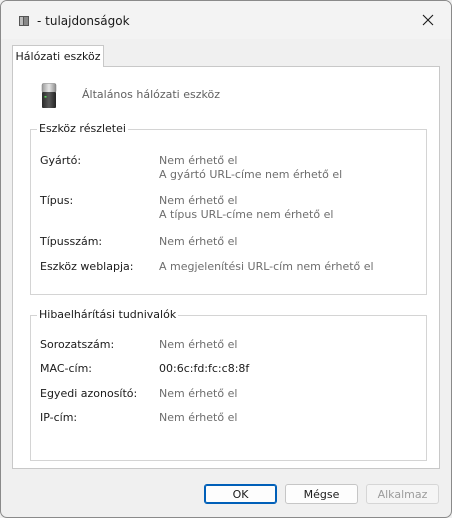  What do you see at coordinates (66, 368) in the screenshot?
I see `mac-label: MAC-cím:` at bounding box center [66, 368].